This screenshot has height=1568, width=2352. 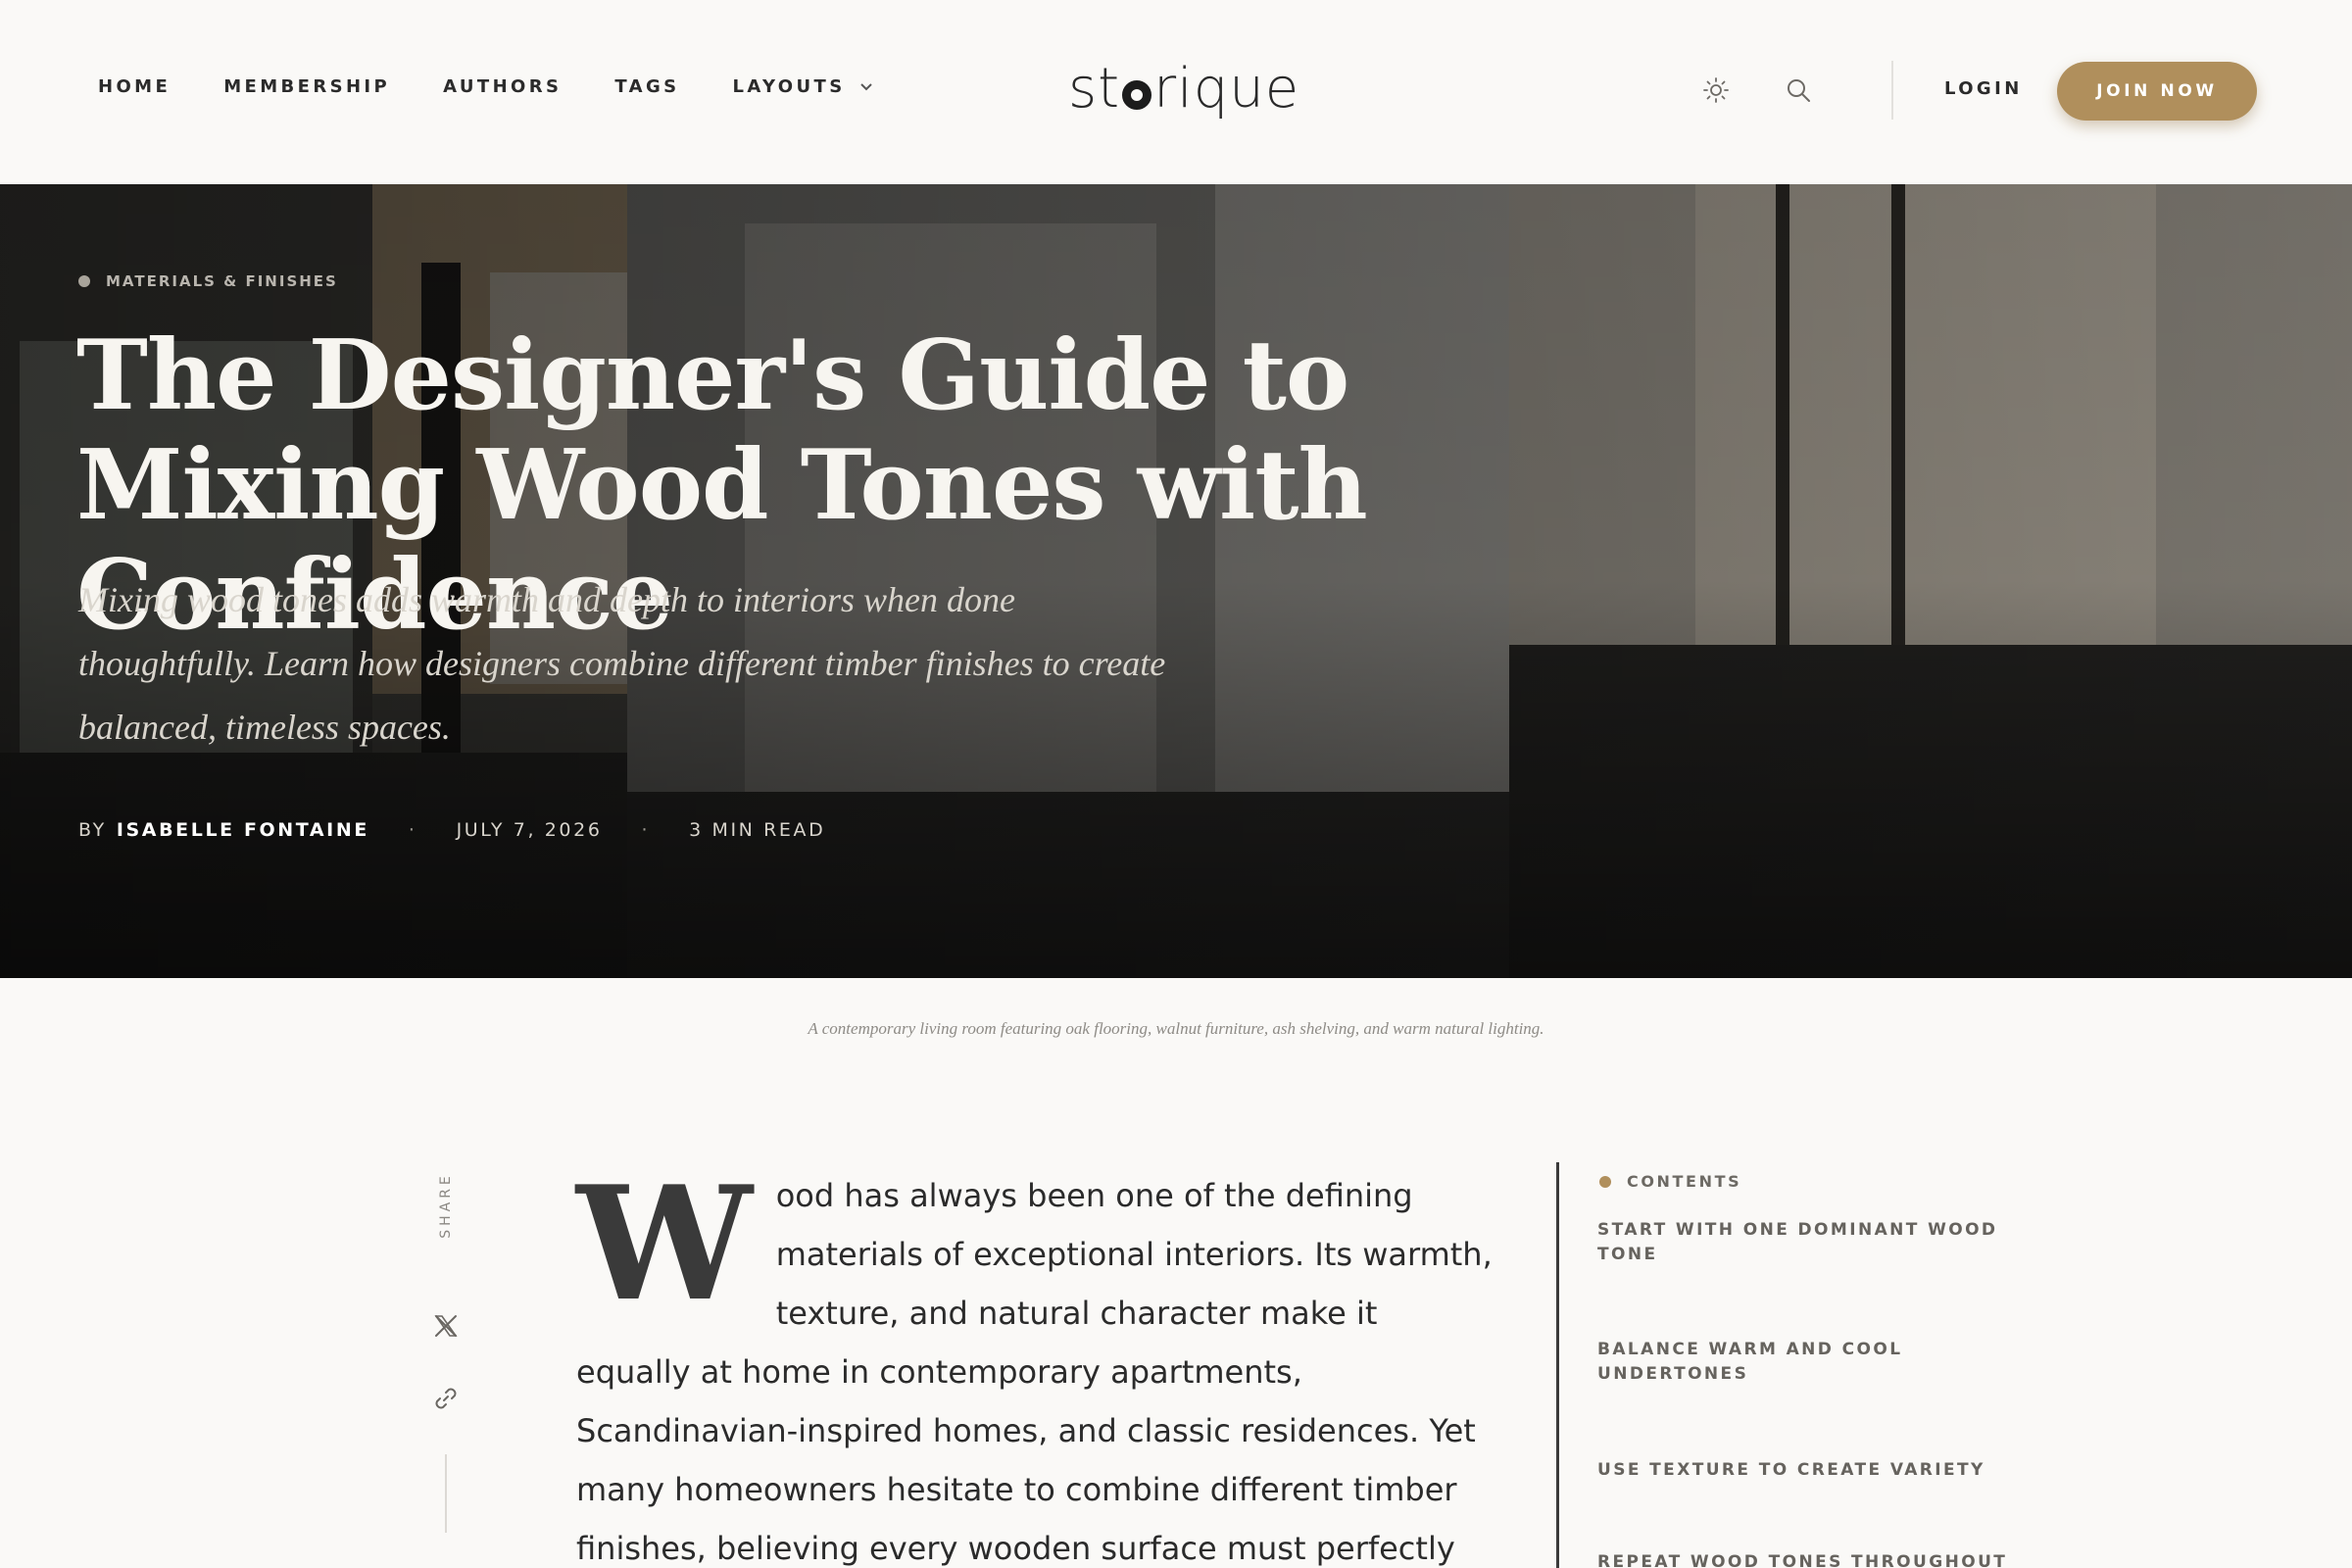 What do you see at coordinates (1798, 90) in the screenshot?
I see `search-icon` at bounding box center [1798, 90].